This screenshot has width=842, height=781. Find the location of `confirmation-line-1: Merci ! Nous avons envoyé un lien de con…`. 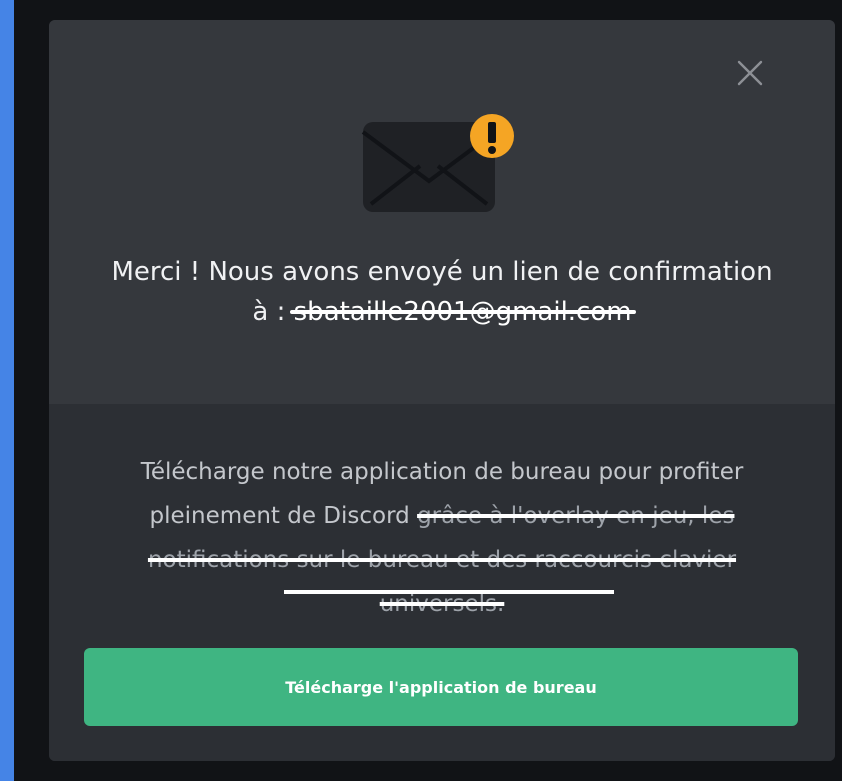

confirmation-line-1: Merci ! Nous avons envoyé un lien de con… is located at coordinates (442, 272).